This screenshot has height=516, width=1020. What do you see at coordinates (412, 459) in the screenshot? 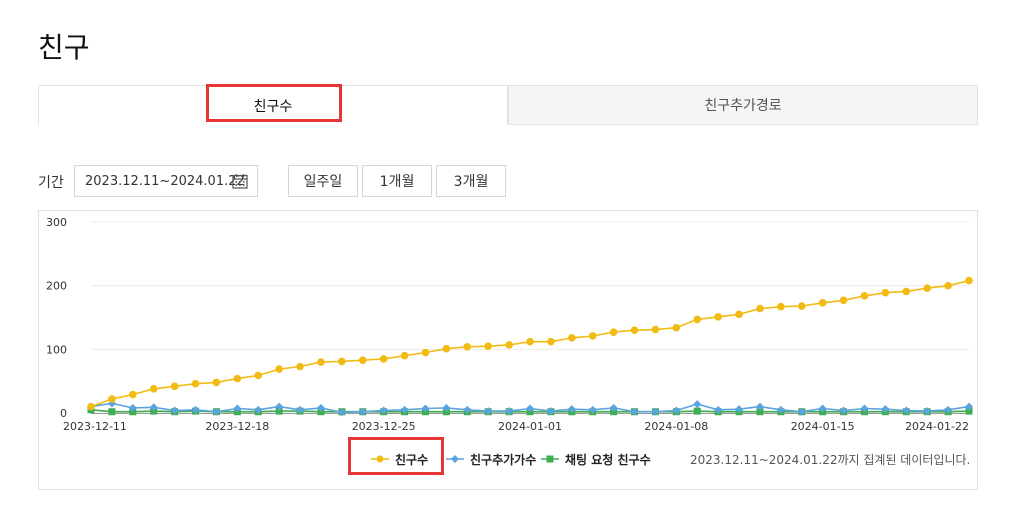
I see `legend-label-friends: 친구수` at bounding box center [412, 459].